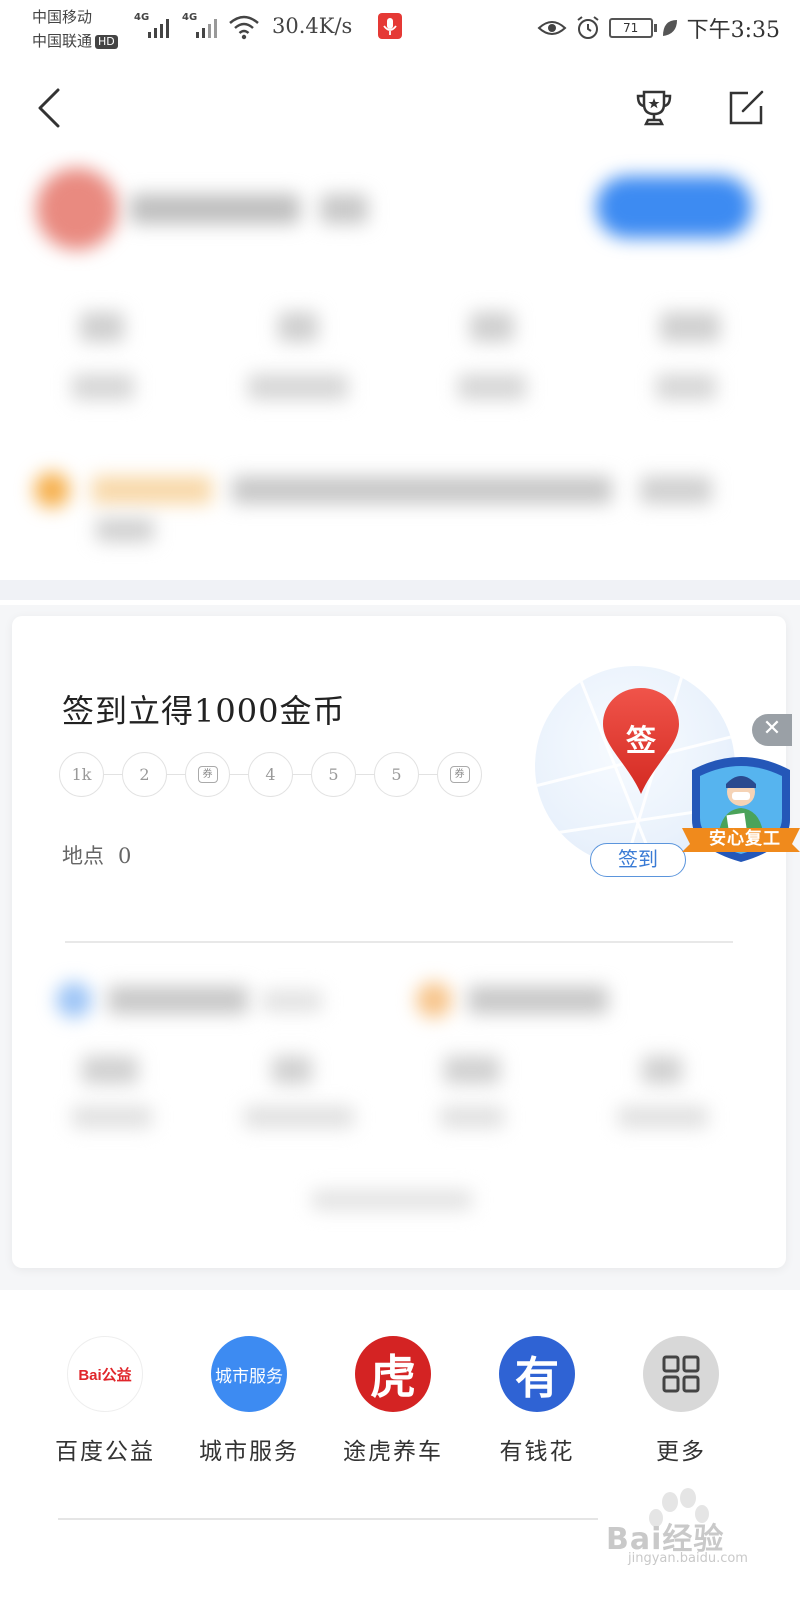 Image resolution: width=800 pixels, height=1600 pixels. What do you see at coordinates (654, 108) in the screenshot?
I see `trophy-icon` at bounding box center [654, 108].